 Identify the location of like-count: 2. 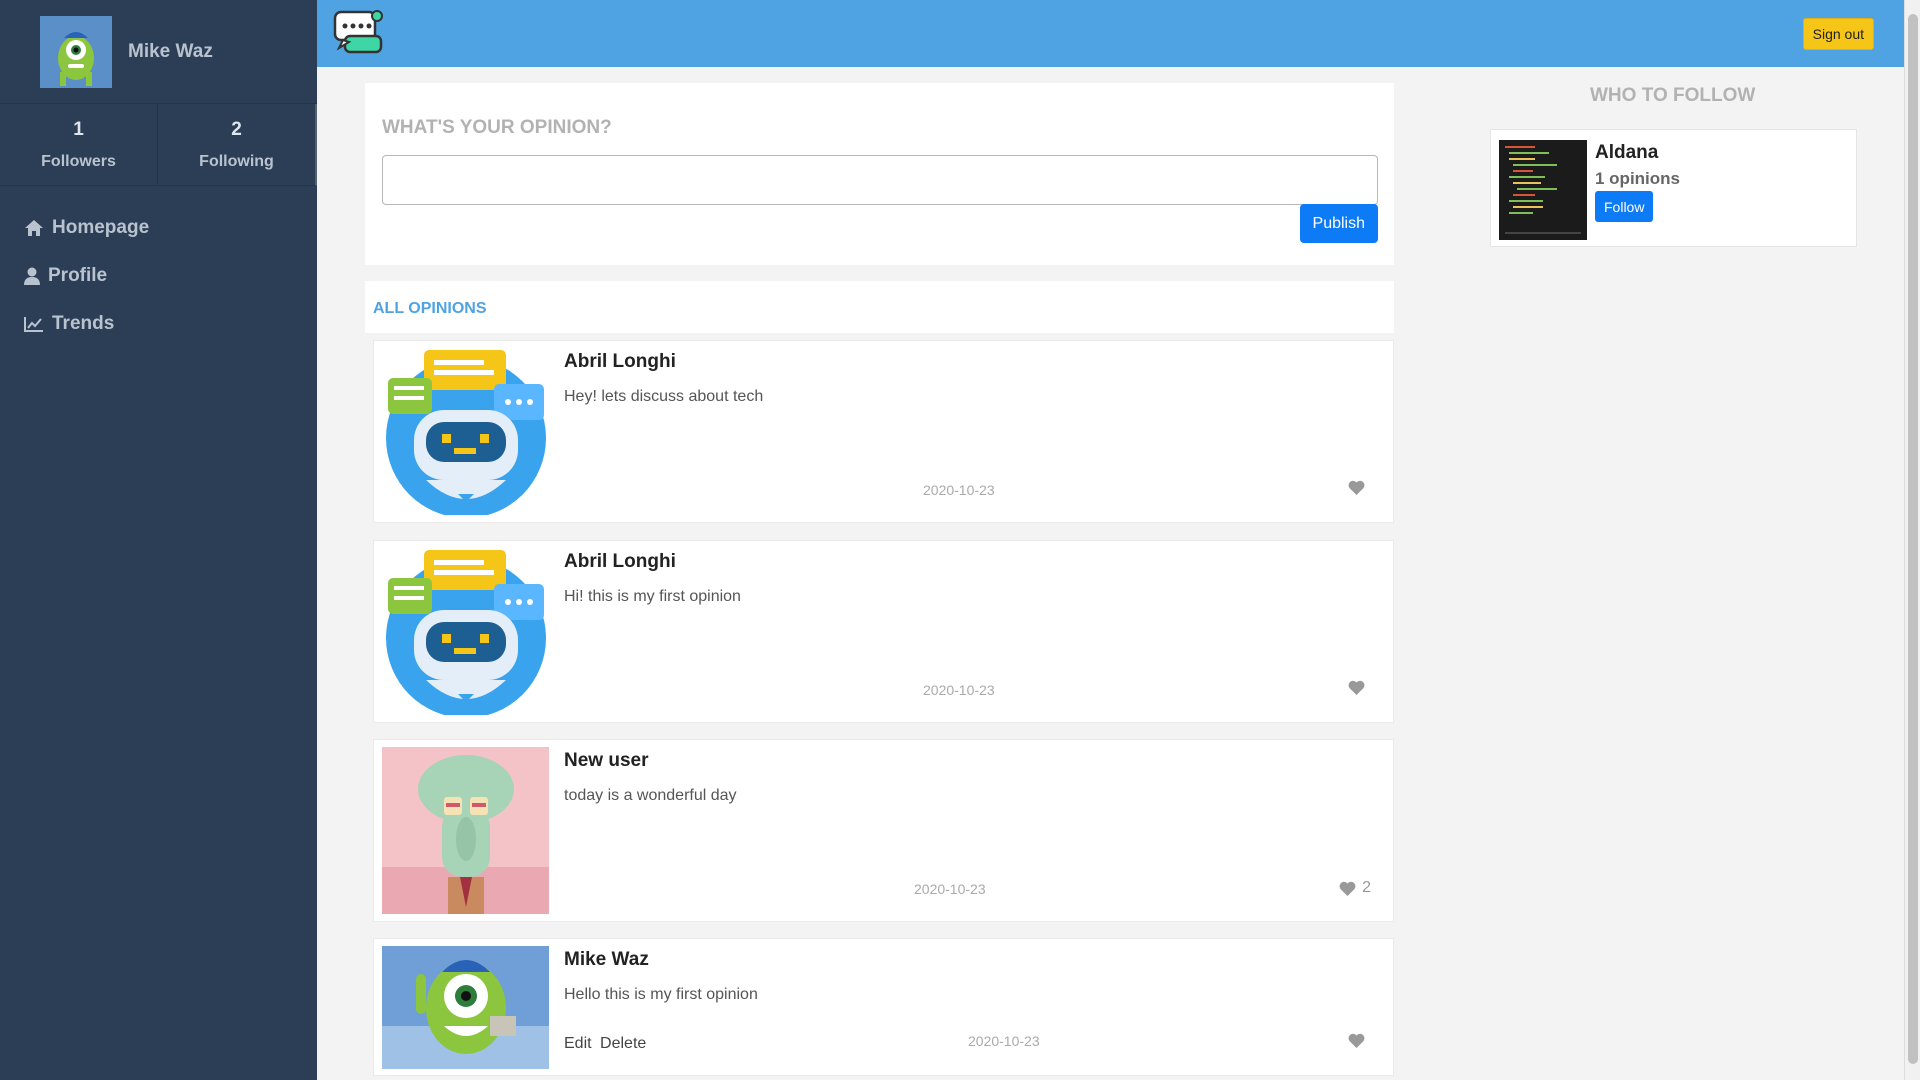
(1366, 887).